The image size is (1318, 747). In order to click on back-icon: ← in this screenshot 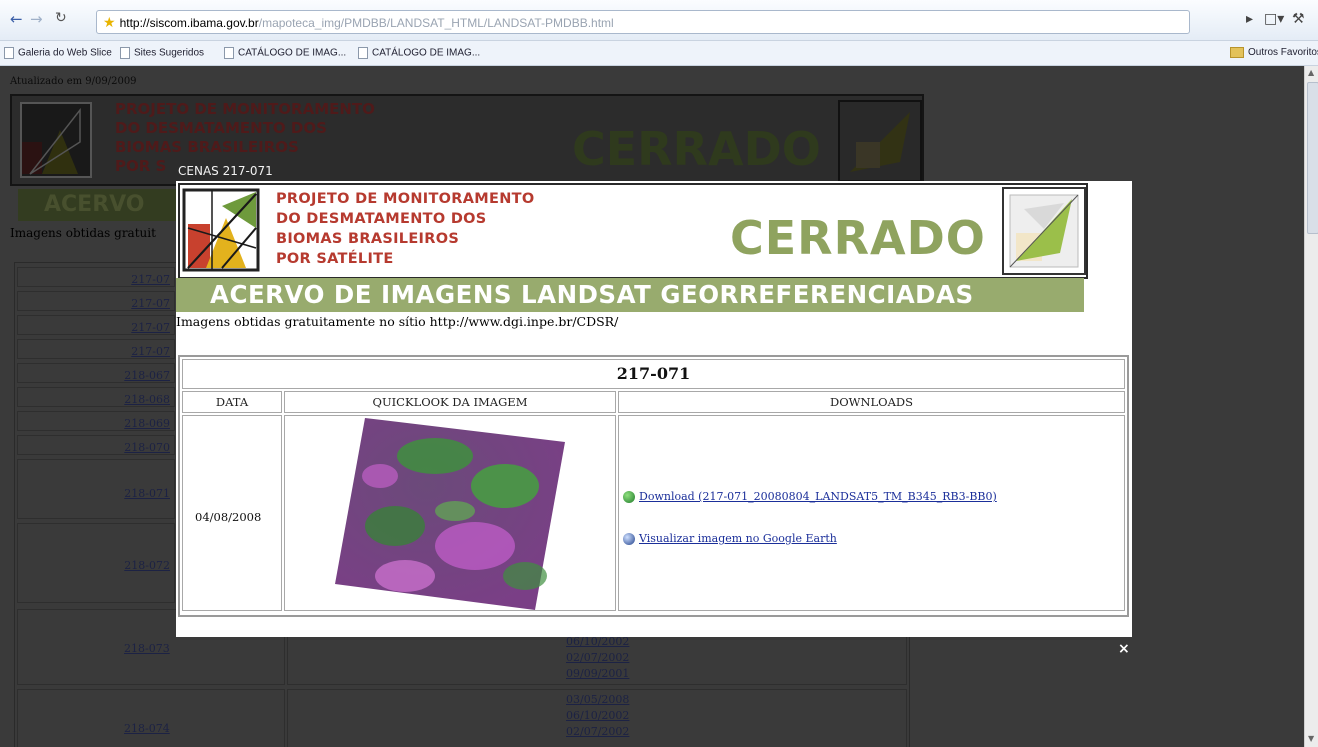, I will do `click(16, 19)`.